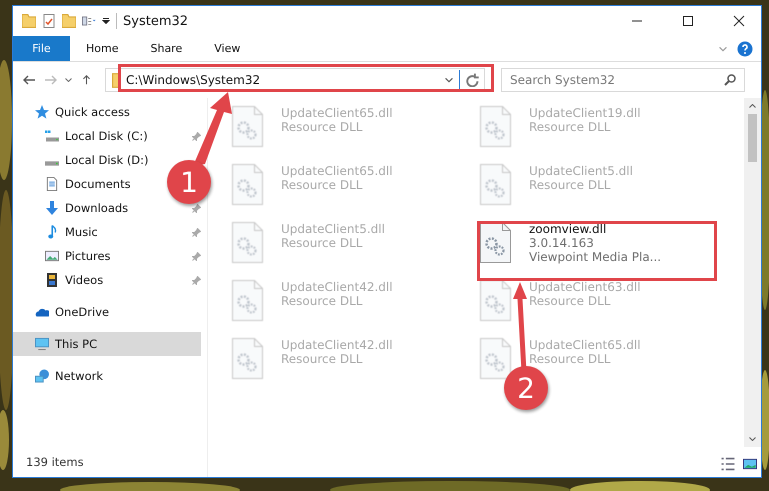 This screenshot has width=769, height=491. Describe the element at coordinates (561, 243) in the screenshot. I see `file-detail: 3.0.14.163` at that location.